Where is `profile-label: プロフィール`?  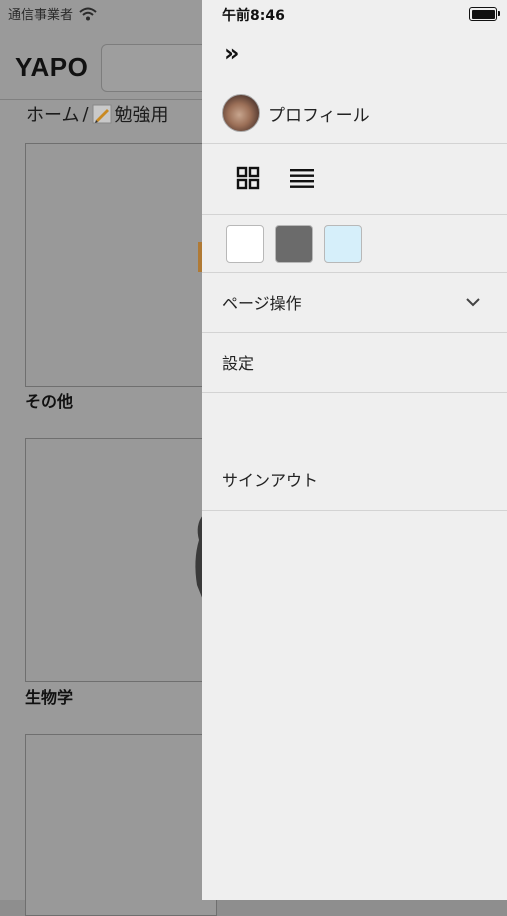
profile-label: プロフィール is located at coordinates (319, 115).